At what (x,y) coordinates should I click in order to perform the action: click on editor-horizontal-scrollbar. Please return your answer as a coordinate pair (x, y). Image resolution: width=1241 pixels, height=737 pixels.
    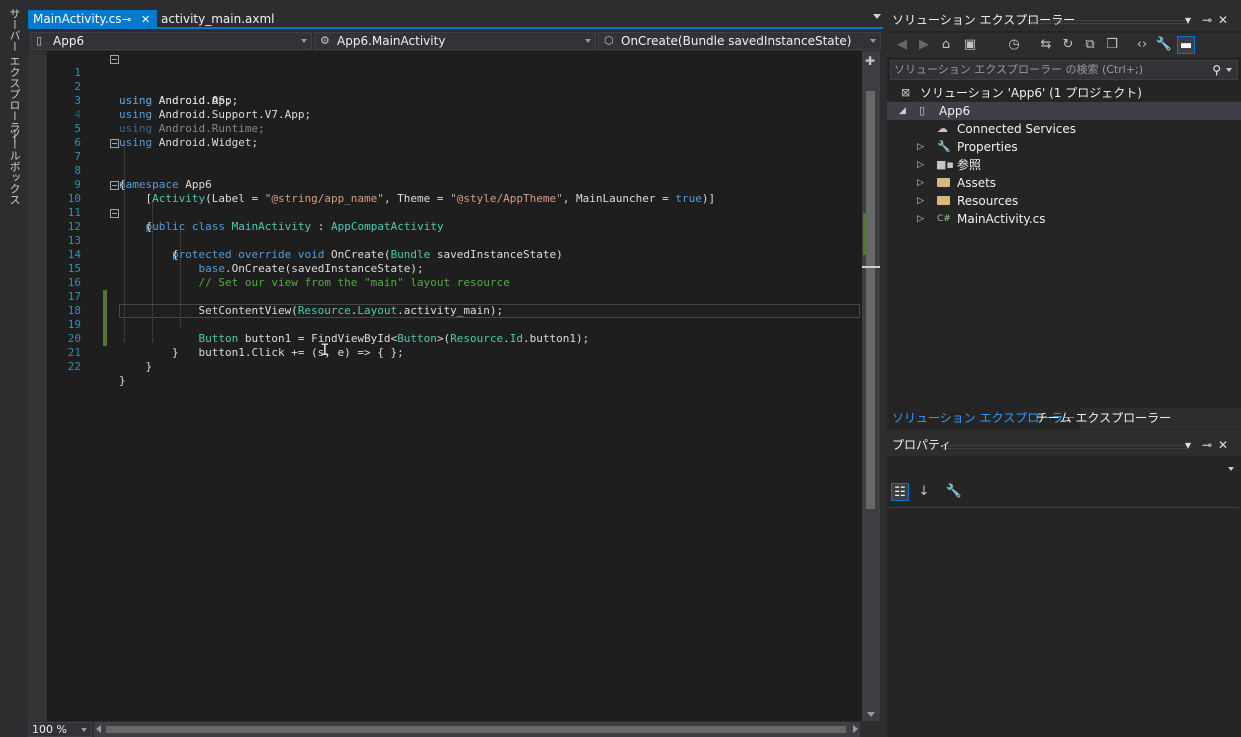
    Looking at the image, I should click on (477, 729).